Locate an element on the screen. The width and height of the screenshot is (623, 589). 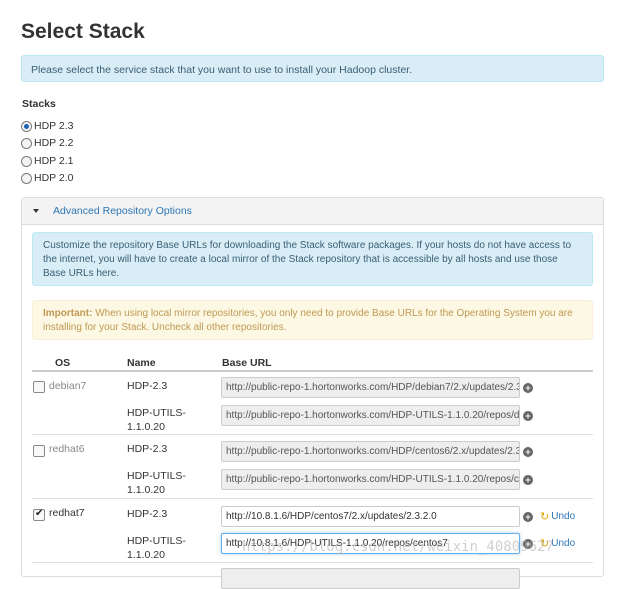
stack-option-hdp-2-2: HDP 2.2 is located at coordinates (47, 143).